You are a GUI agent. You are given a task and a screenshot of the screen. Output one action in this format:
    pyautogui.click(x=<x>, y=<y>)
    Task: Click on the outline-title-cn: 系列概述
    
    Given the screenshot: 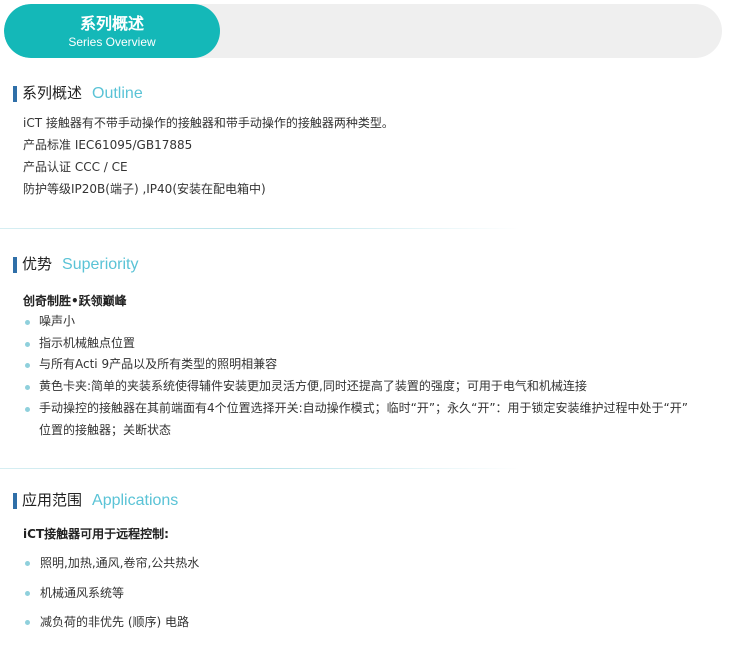 What is the action you would take?
    pyautogui.click(x=52, y=93)
    